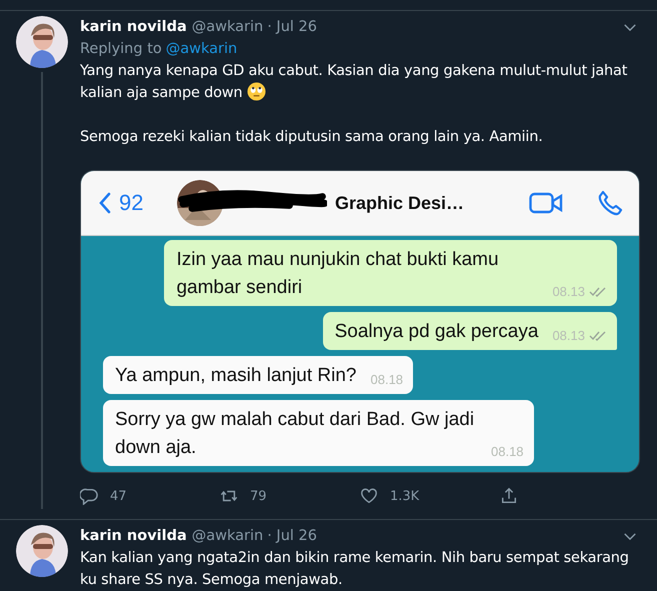 The width and height of the screenshot is (657, 591). Describe the element at coordinates (354, 82) in the screenshot. I see `tweet-text: Yang nanya kenapa GD aku cabut. Kasian dia yang gakena mulut-mulut jahat kalian aja sampe down` at that location.